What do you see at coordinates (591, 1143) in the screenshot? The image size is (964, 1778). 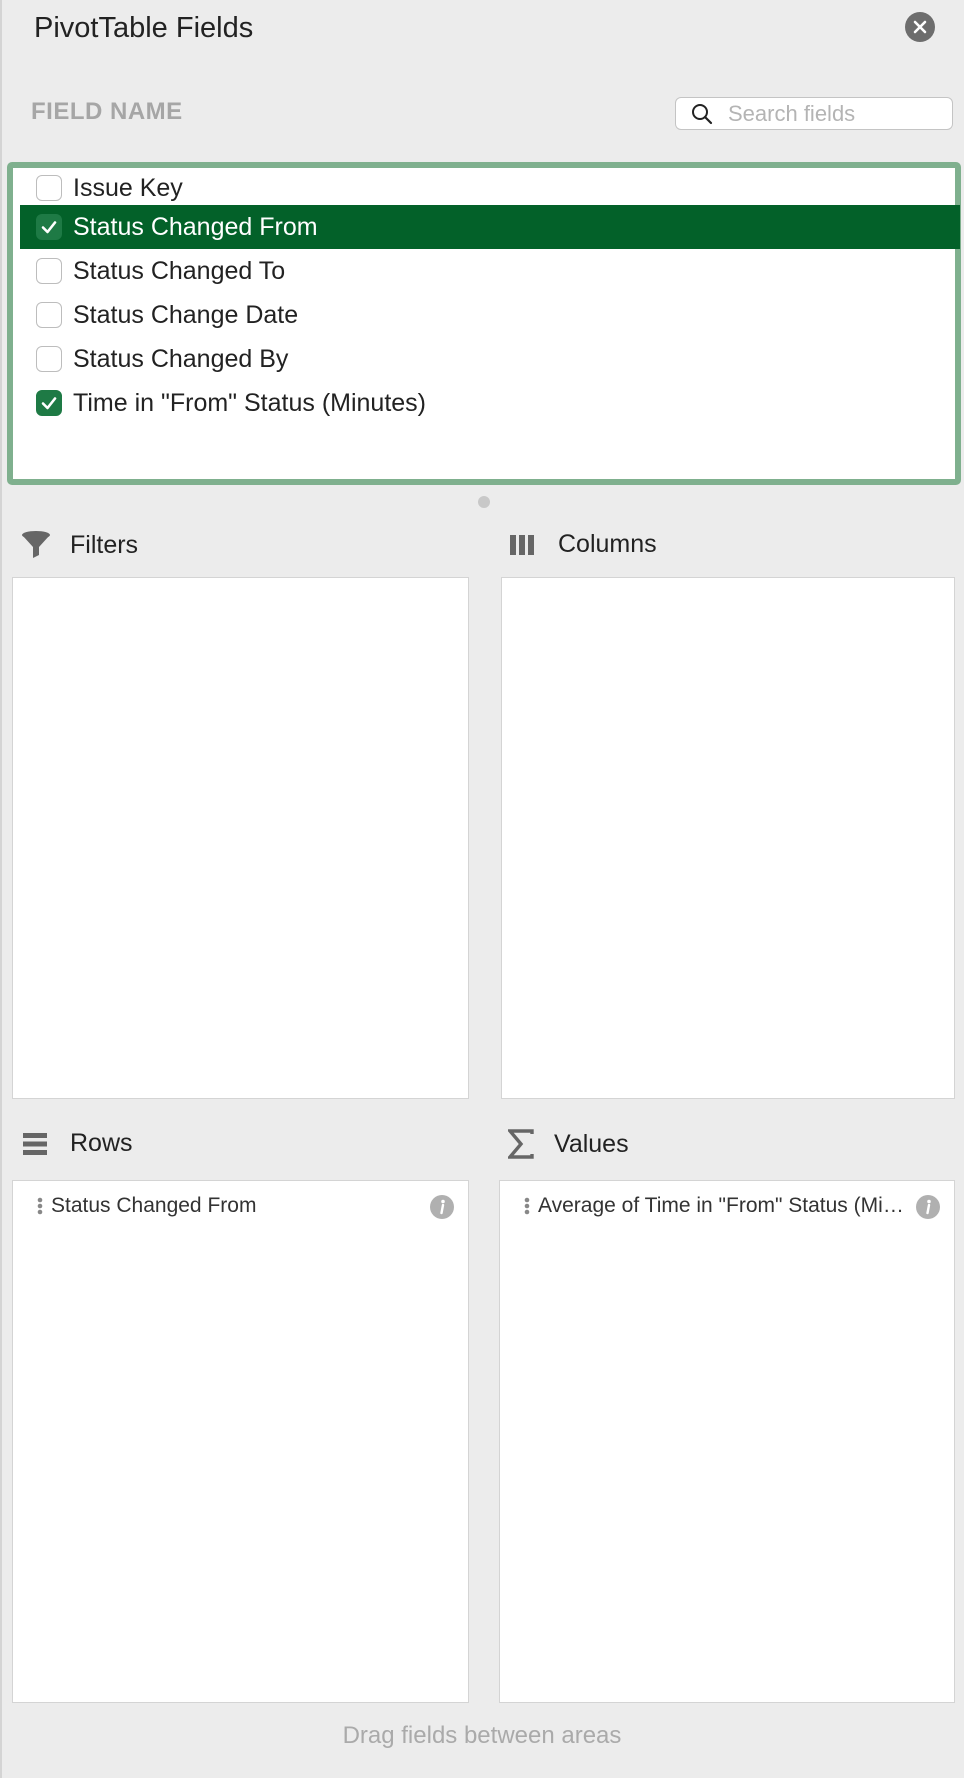 I see `values-label: Values` at bounding box center [591, 1143].